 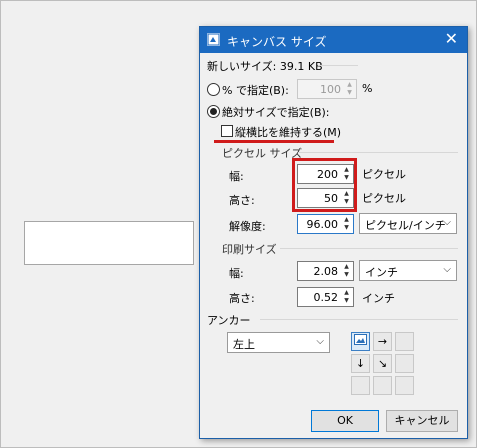 I want to click on anchor-bottom-right-button, so click(x=404, y=385).